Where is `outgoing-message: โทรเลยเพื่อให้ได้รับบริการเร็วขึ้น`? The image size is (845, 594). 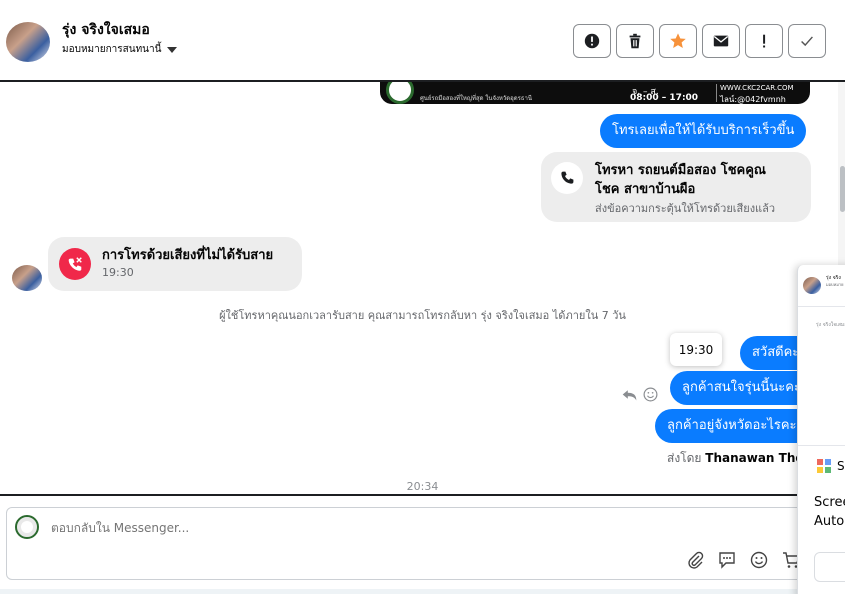
outgoing-message: โทรเลยเพื่อให้ได้รับบริการเร็วขึ้น is located at coordinates (703, 131).